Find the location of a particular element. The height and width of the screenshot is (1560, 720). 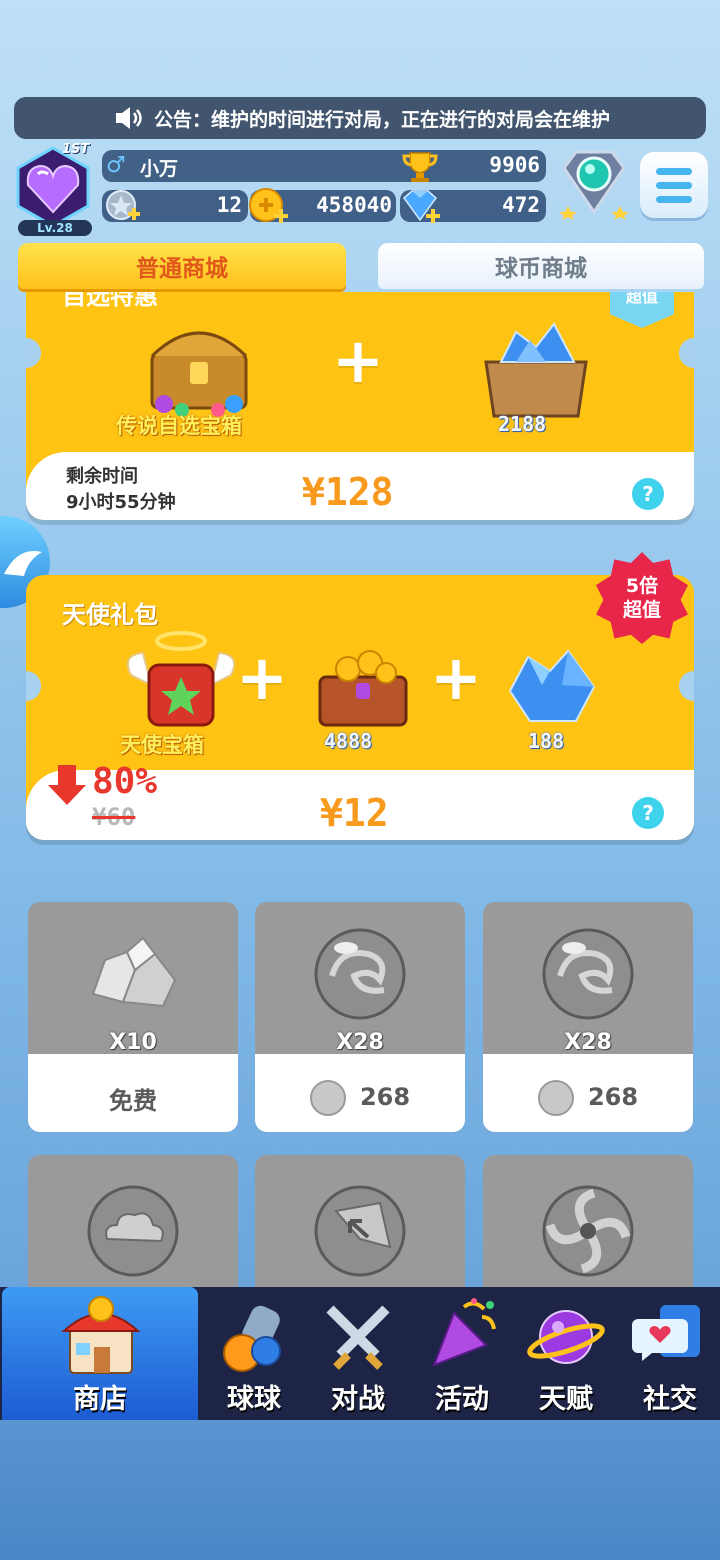

menu-button is located at coordinates (674, 185).